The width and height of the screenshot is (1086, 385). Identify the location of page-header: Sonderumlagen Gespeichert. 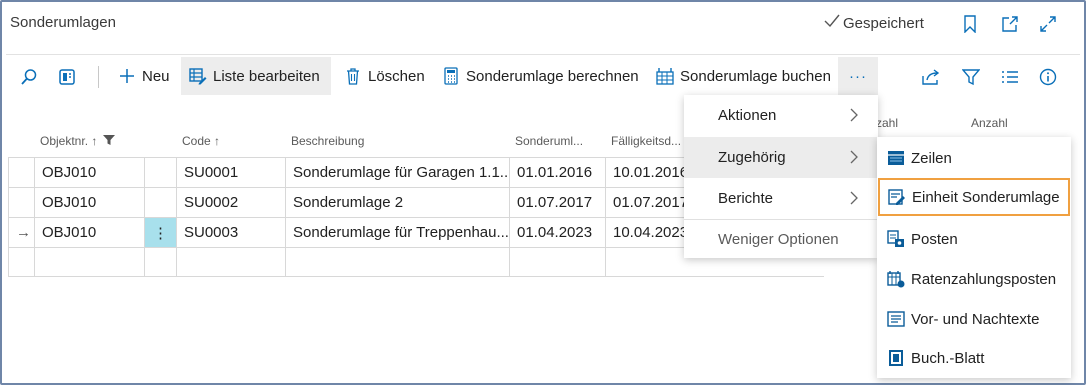
(543, 24).